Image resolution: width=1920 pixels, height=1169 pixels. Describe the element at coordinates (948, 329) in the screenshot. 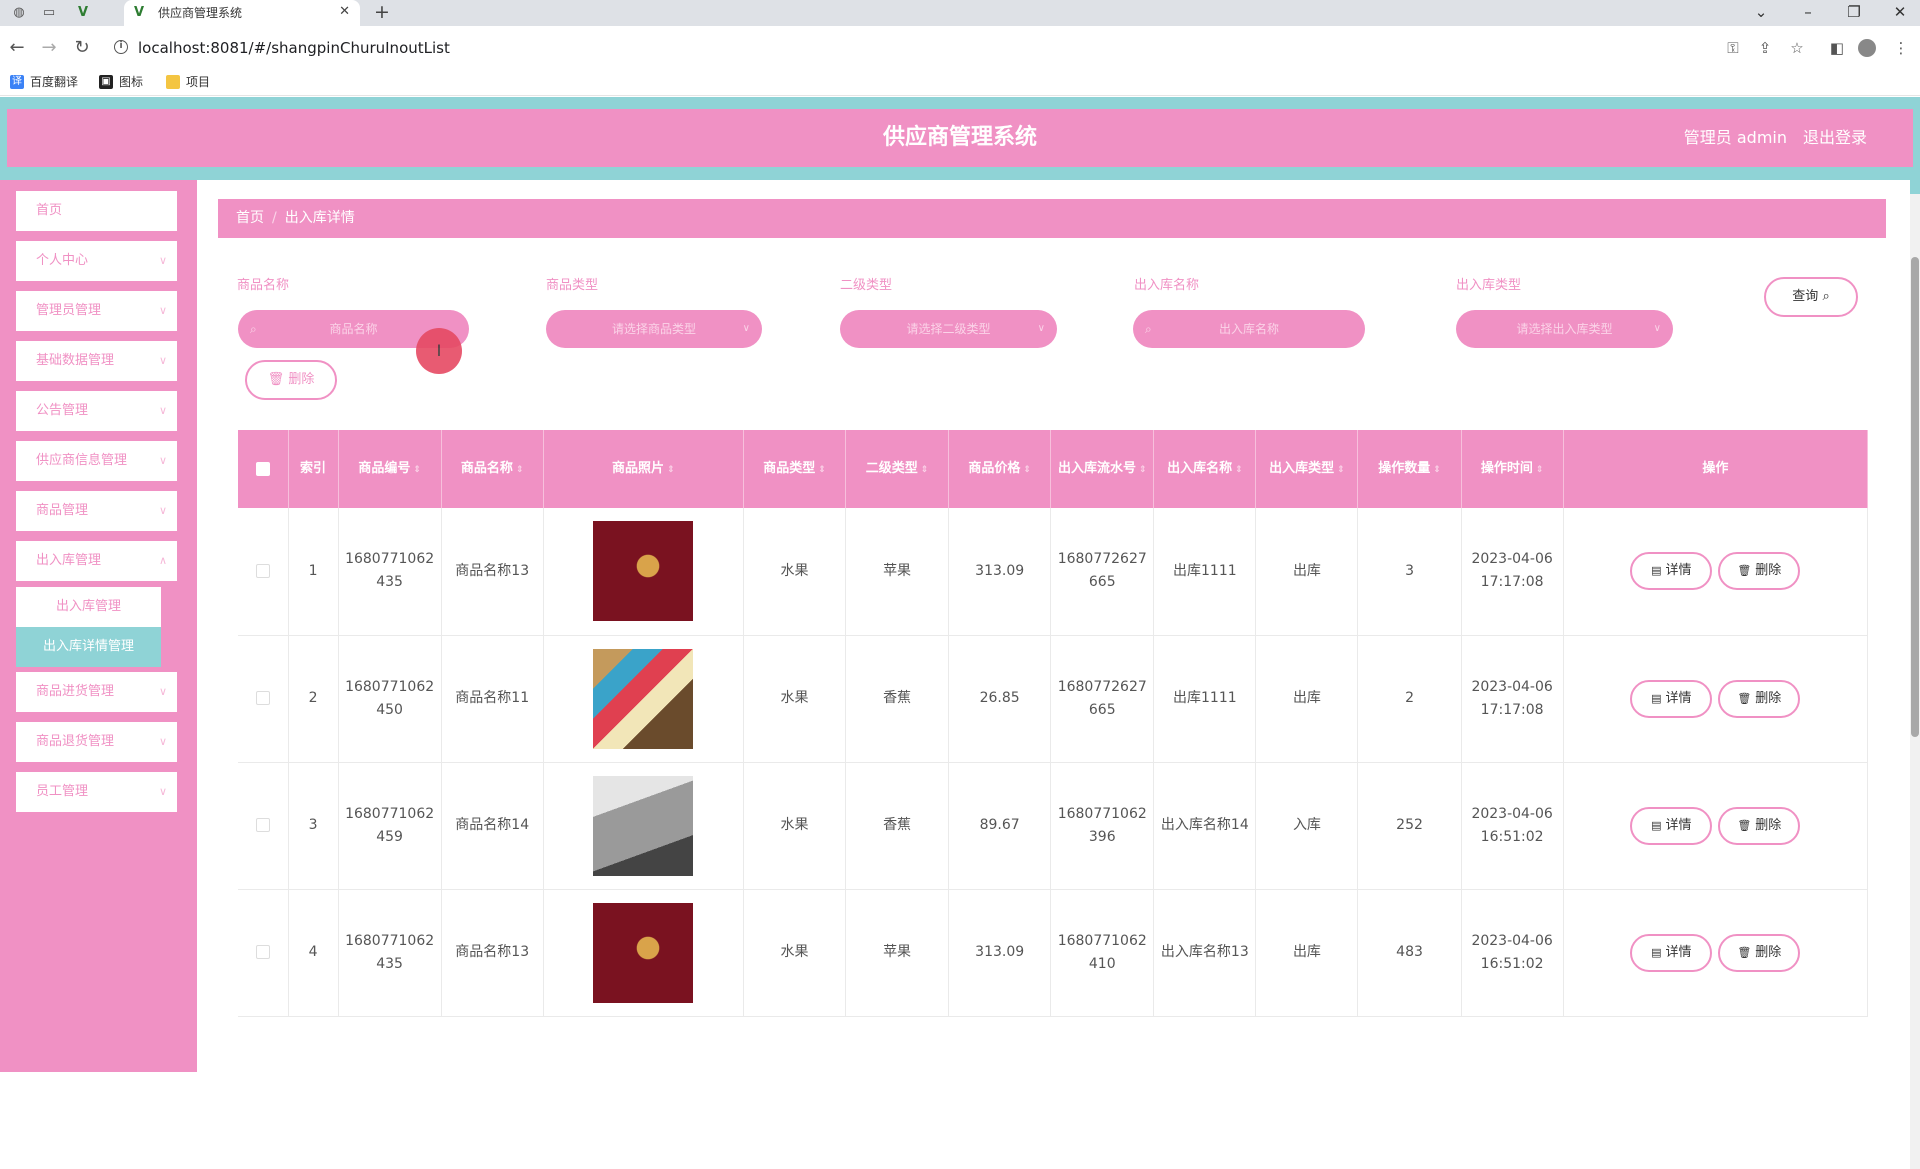

I see `subtype-select: 请选择二级类型 ∨` at that location.